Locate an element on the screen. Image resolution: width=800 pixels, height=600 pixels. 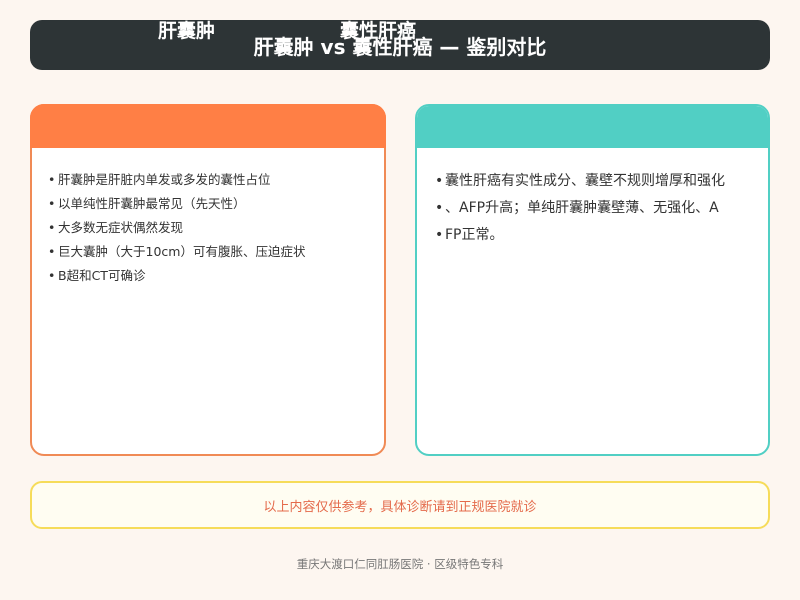
list-item: • 大多数无症状偶然发现 is located at coordinates (176, 228).